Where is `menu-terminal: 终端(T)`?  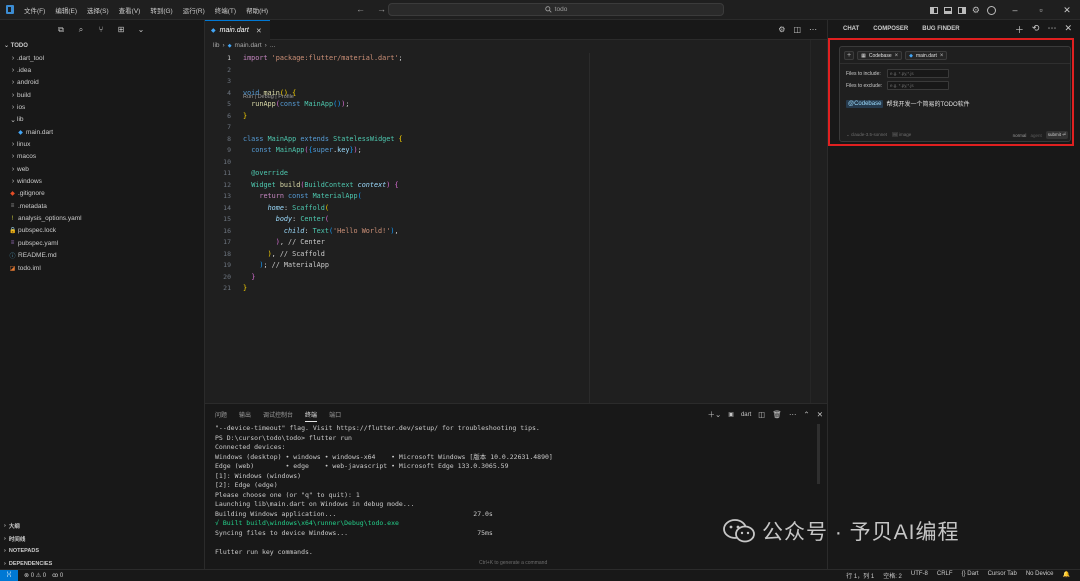
menu-terminal: 终端(T) is located at coordinates (225, 10).